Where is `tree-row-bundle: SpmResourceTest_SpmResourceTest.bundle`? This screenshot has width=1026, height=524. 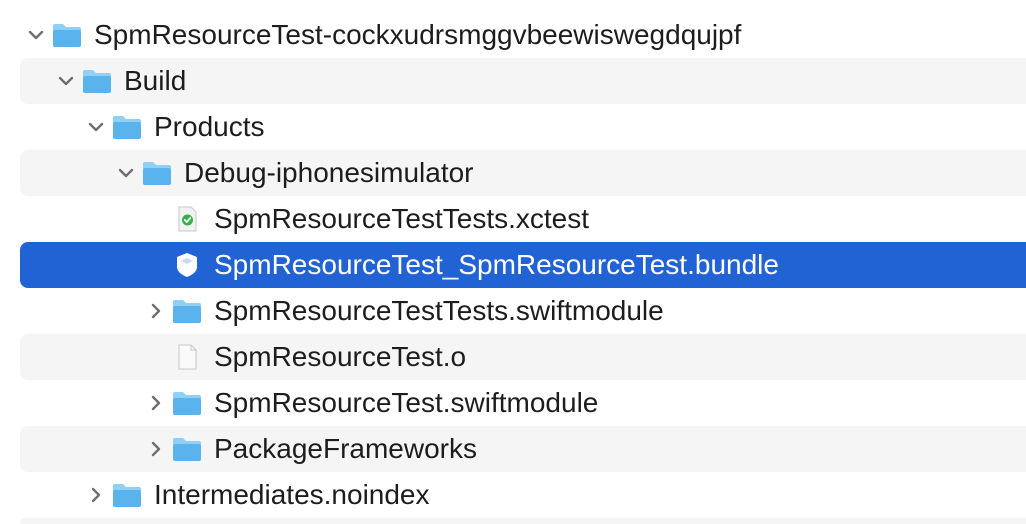 tree-row-bundle: SpmResourceTest_SpmResourceTest.bundle is located at coordinates (523, 265).